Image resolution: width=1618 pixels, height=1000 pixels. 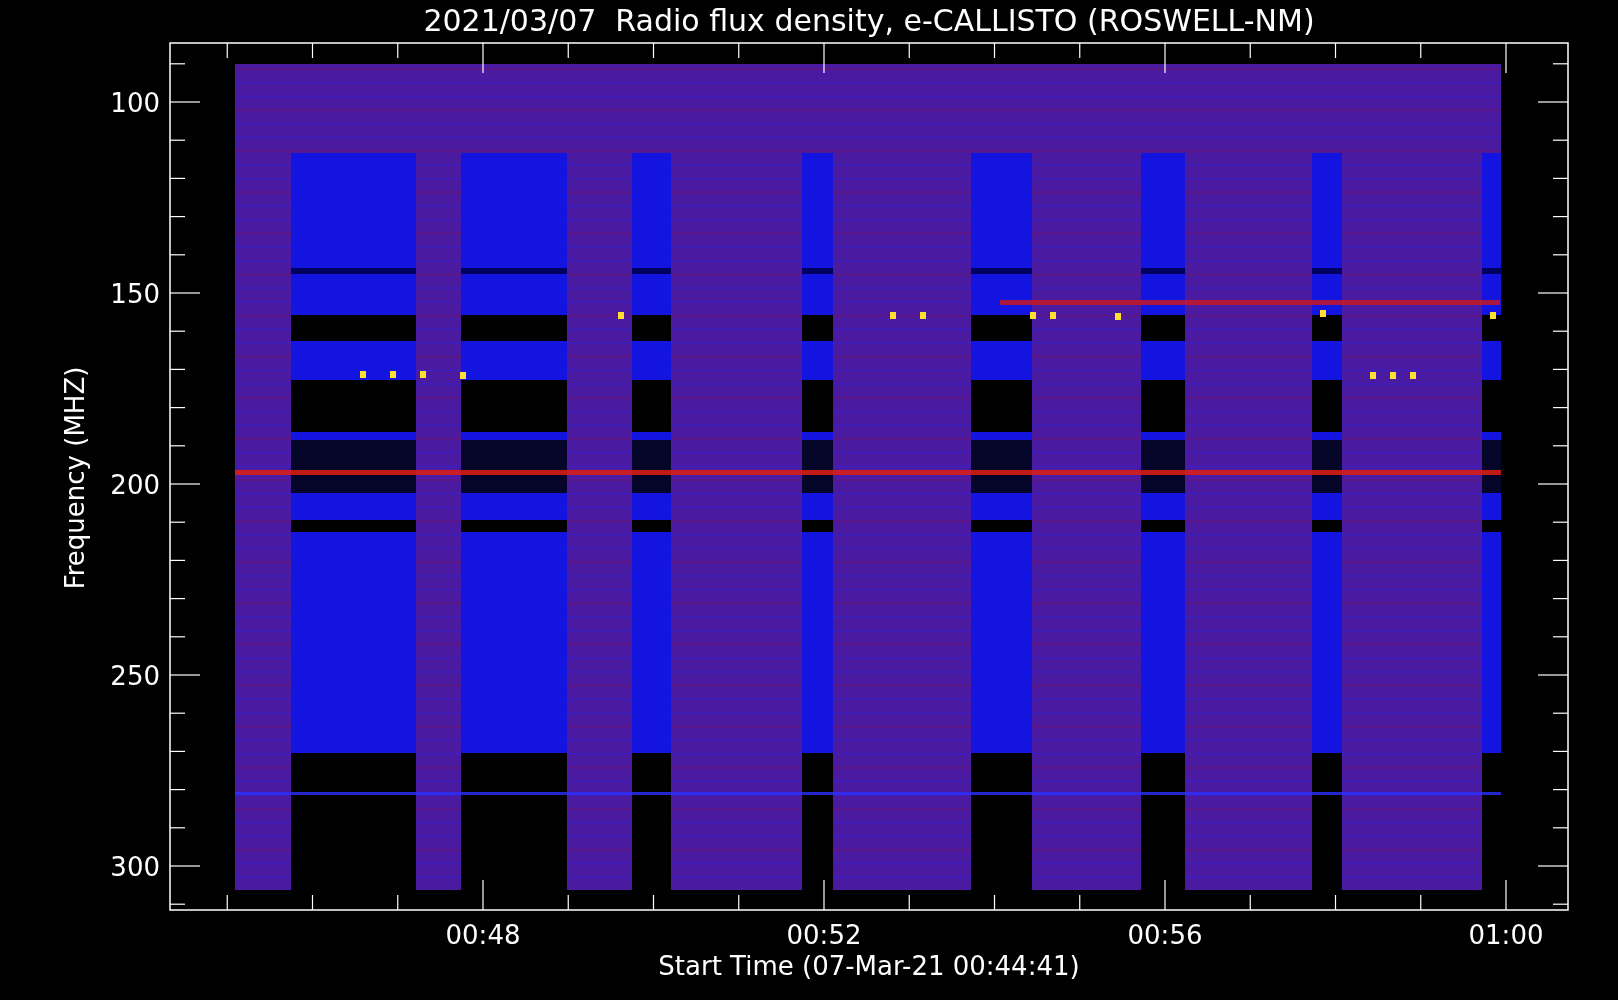 I want to click on tick-label: 200, so click(x=135, y=485).